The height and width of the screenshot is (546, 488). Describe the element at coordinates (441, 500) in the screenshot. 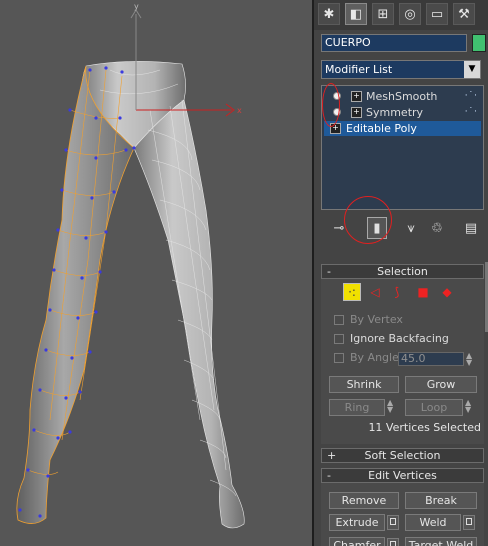

I see `break-button: Break` at that location.